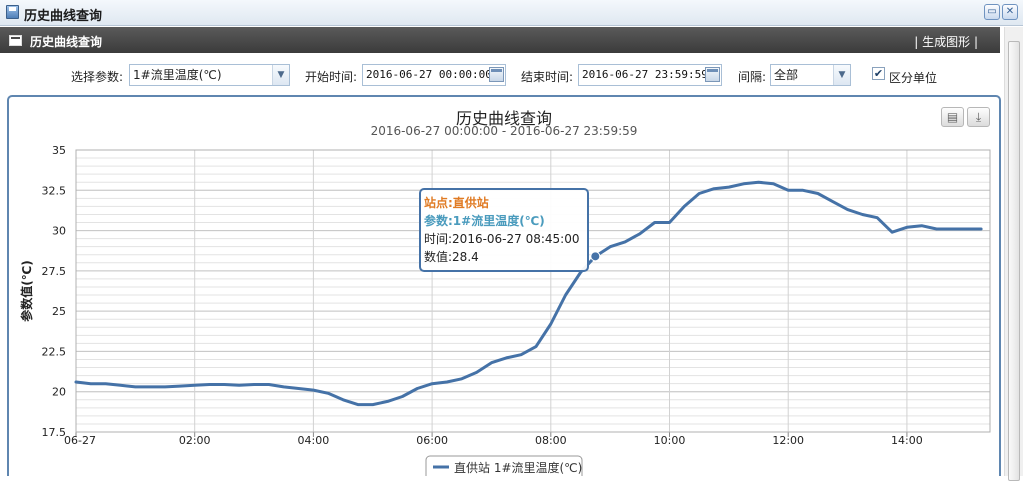 This screenshot has width=1023, height=481. What do you see at coordinates (502, 239) in the screenshot?
I see `tooltip-time: 时间:2016-06-27 08:45:00` at bounding box center [502, 239].